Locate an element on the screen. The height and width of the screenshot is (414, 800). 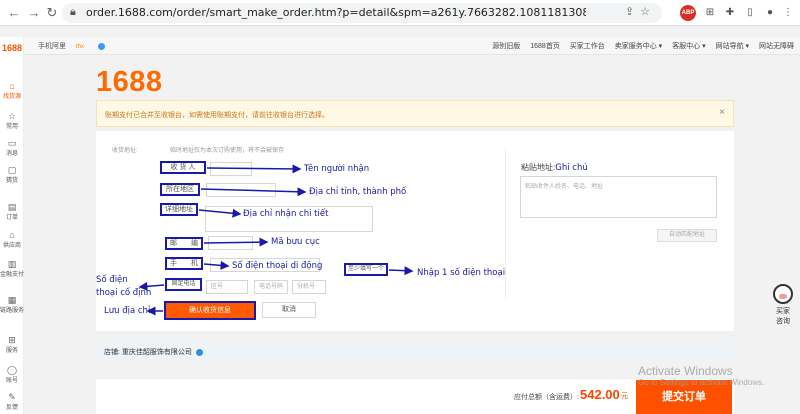
annotation-address: Địa chỉ nhận chi tiết is located at coordinates (286, 214).